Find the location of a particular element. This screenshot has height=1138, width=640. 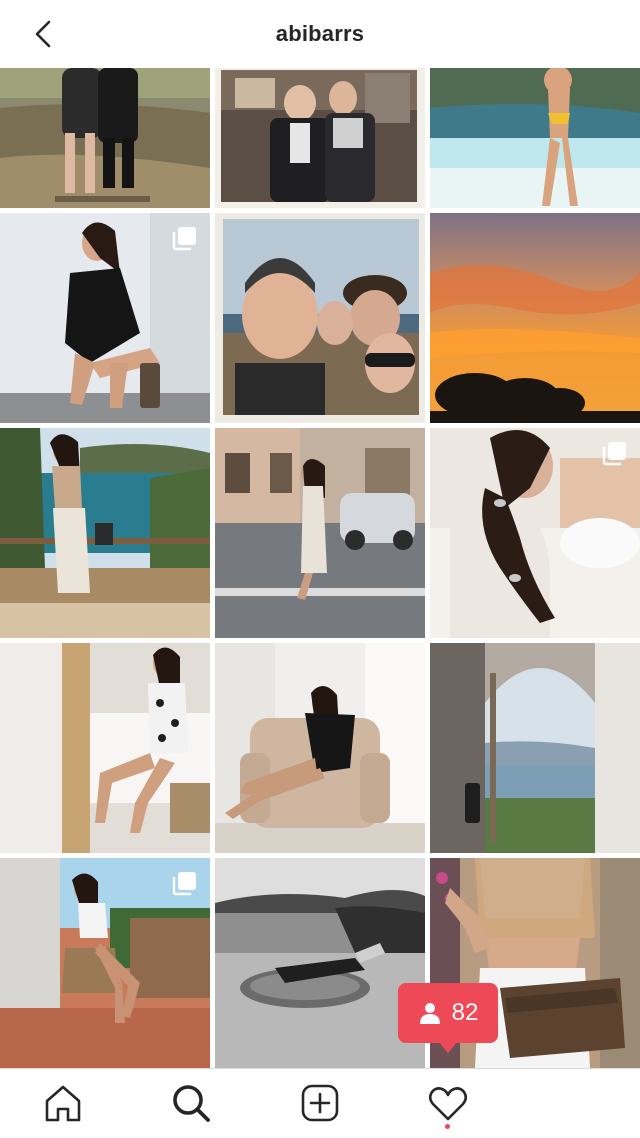

chevron-left-icon is located at coordinates (43, 34).